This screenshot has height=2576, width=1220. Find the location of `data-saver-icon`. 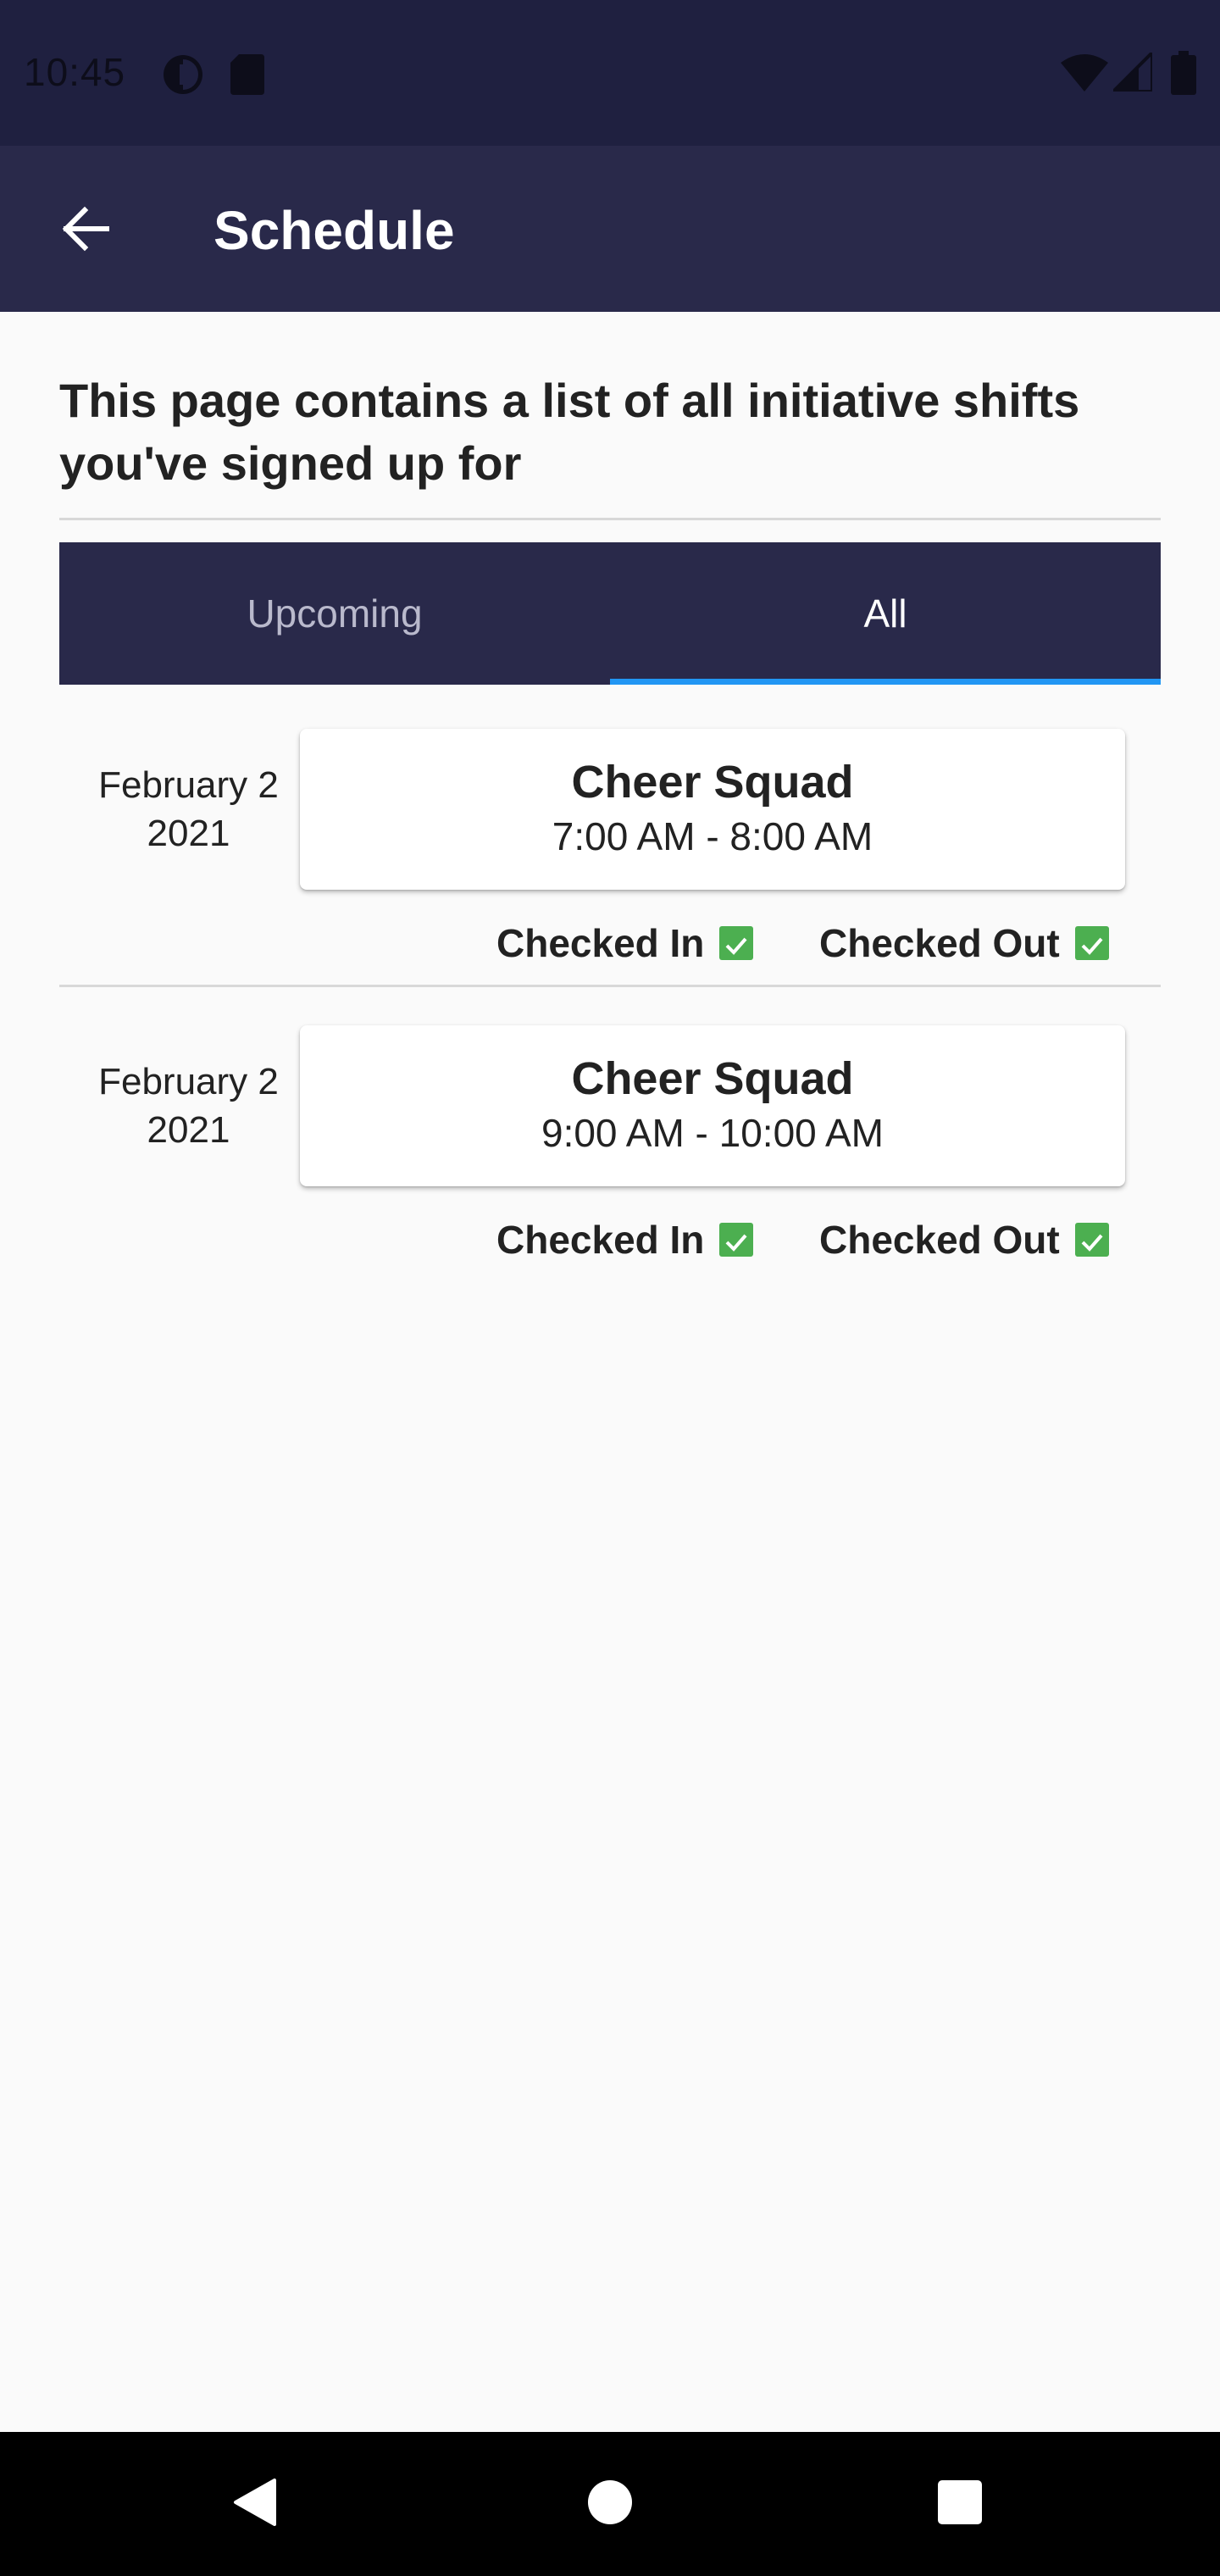

data-saver-icon is located at coordinates (183, 77).